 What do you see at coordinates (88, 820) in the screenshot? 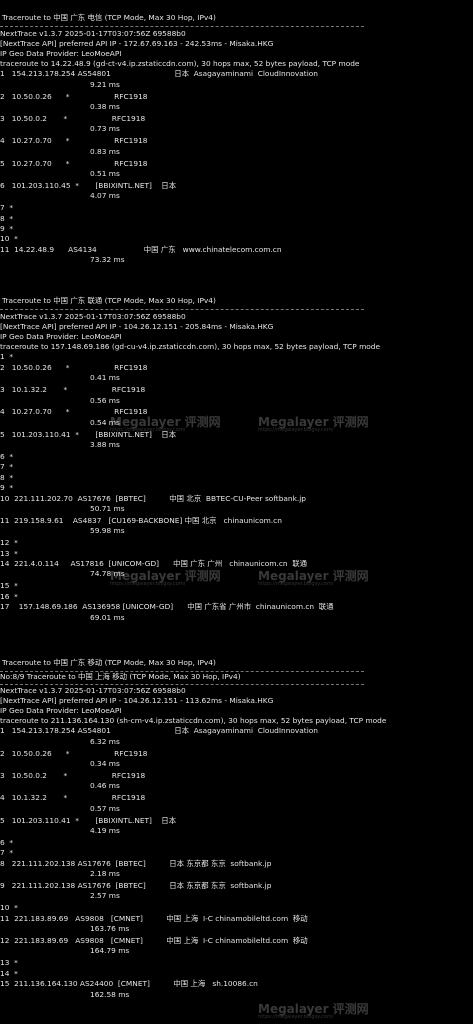
I see `hop-line: 5 101.203.110.41 * [BBIXINTL.NET] 日本` at bounding box center [88, 820].